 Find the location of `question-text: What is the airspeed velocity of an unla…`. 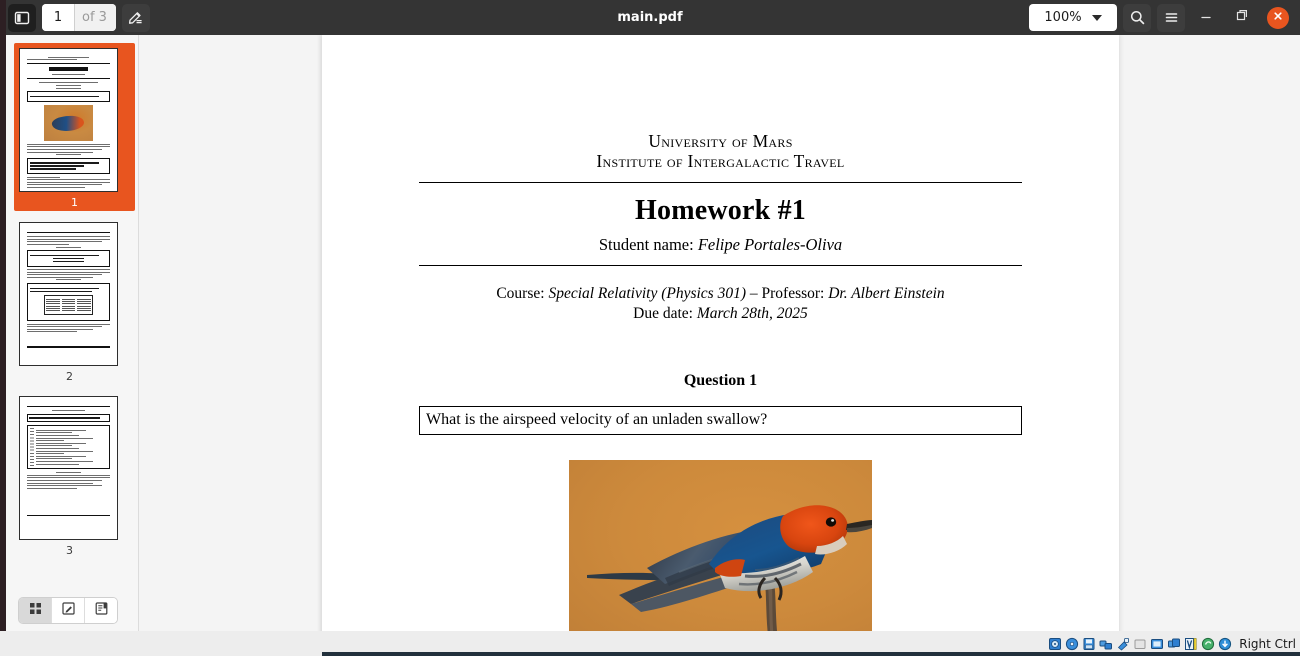

question-text: What is the airspeed velocity of an unla… is located at coordinates (597, 419).